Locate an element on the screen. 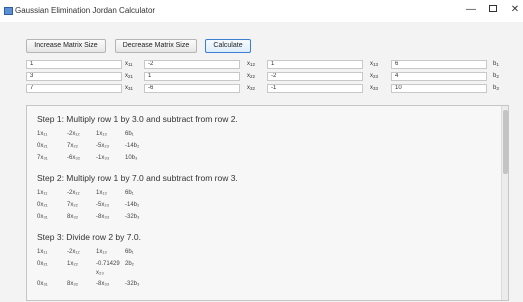 Image resolution: width=523 pixels, height=302 pixels. increase-matrix-size-button: Increase Matrix Size is located at coordinates (66, 46).